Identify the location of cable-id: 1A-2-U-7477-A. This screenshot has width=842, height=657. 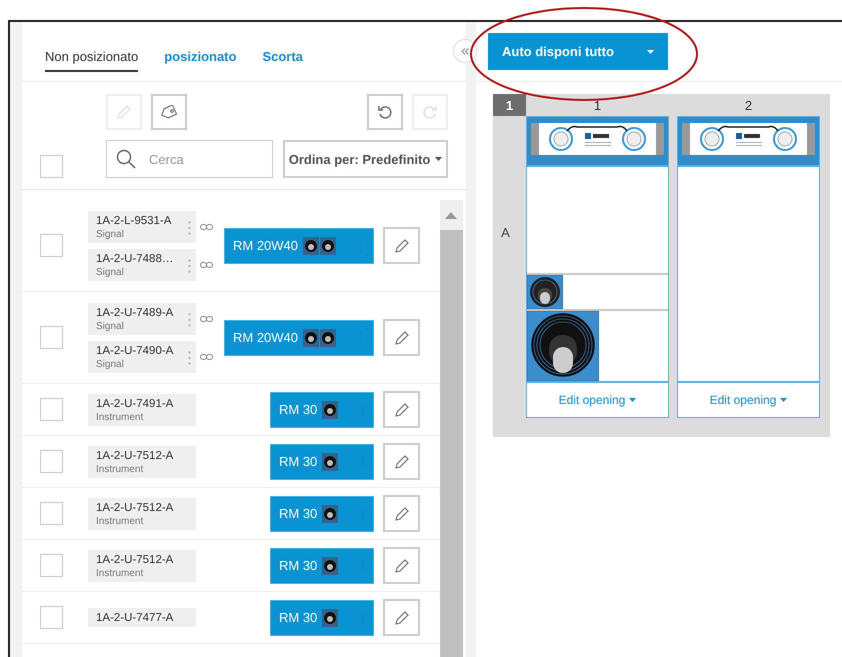
(135, 618).